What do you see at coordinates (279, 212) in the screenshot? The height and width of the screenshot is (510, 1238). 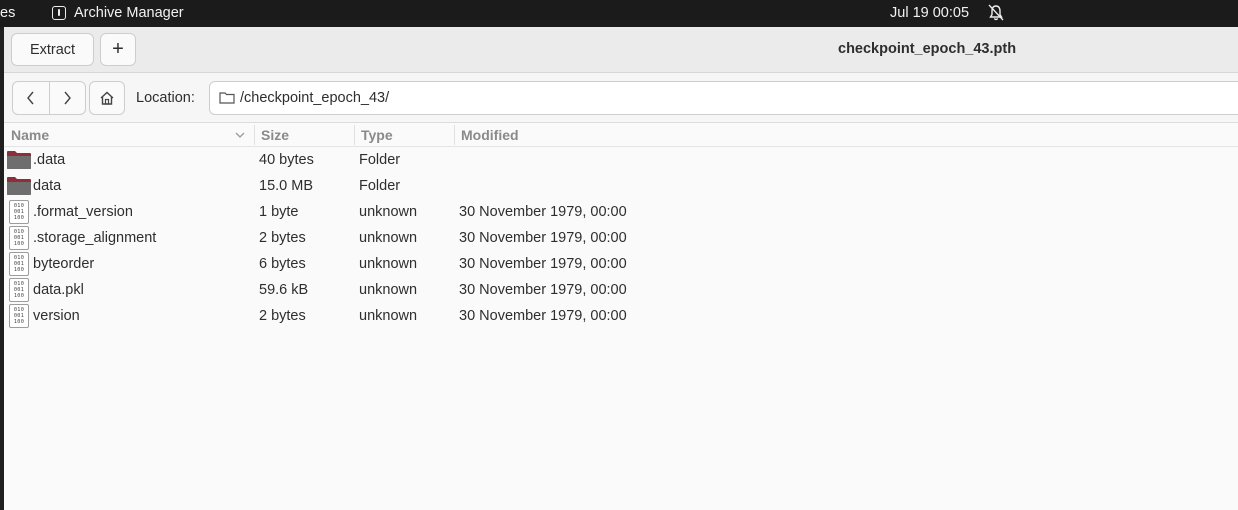 I see `file-size: 1 byte` at bounding box center [279, 212].